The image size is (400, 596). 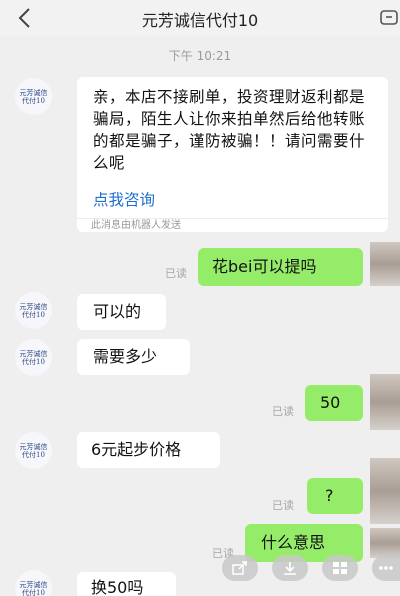 I want to click on chat-header: 元芳诚信代付10, so click(x=200, y=18).